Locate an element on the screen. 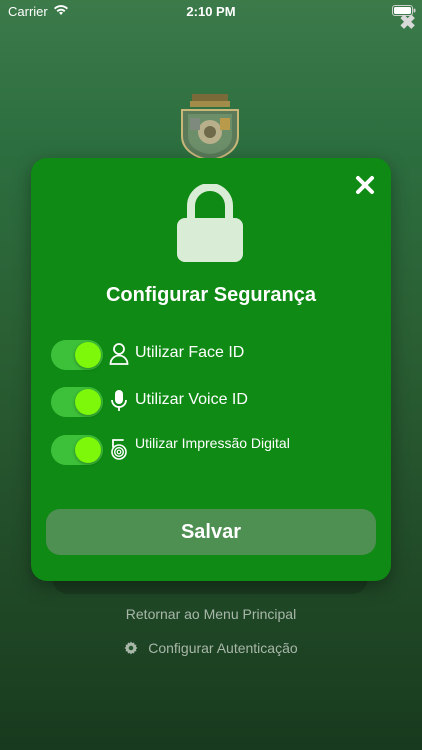 The height and width of the screenshot is (750, 422). fingerprint-icon is located at coordinates (119, 449).